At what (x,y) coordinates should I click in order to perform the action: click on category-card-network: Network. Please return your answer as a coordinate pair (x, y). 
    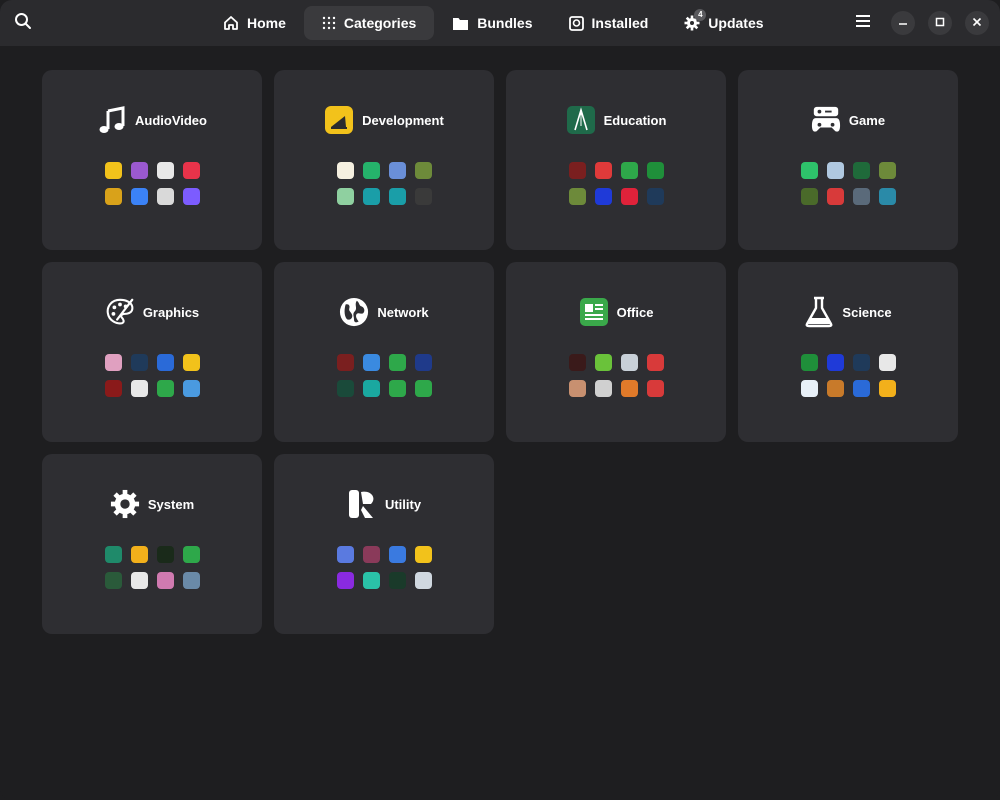
    Looking at the image, I should click on (384, 352).